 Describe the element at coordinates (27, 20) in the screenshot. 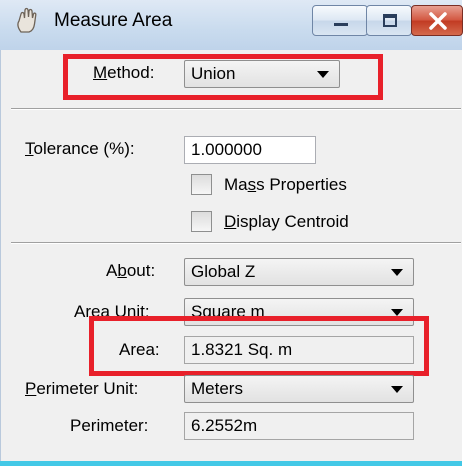

I see `measure-area-hand-icon` at that location.